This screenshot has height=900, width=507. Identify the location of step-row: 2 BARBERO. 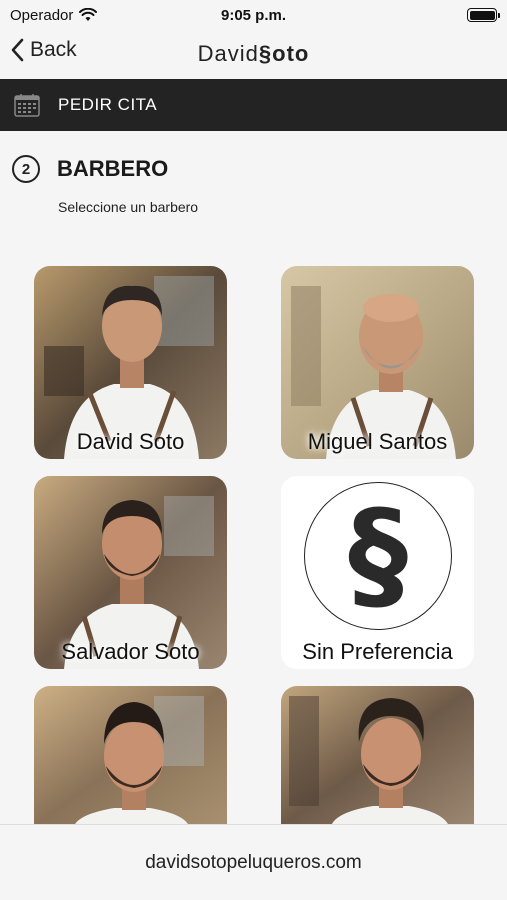
(90, 169).